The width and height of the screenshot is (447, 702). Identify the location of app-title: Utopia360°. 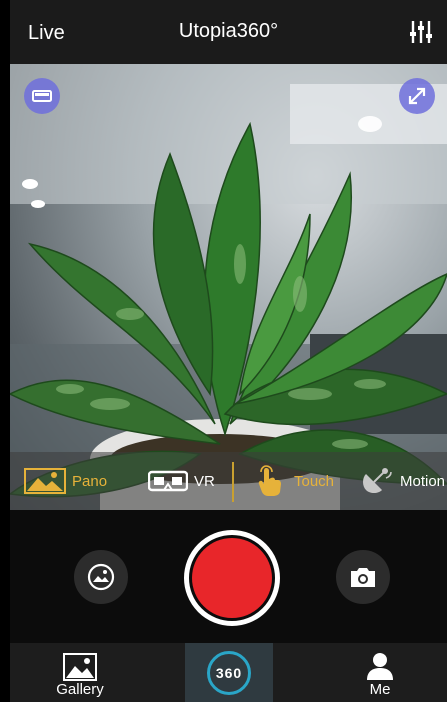
(228, 31).